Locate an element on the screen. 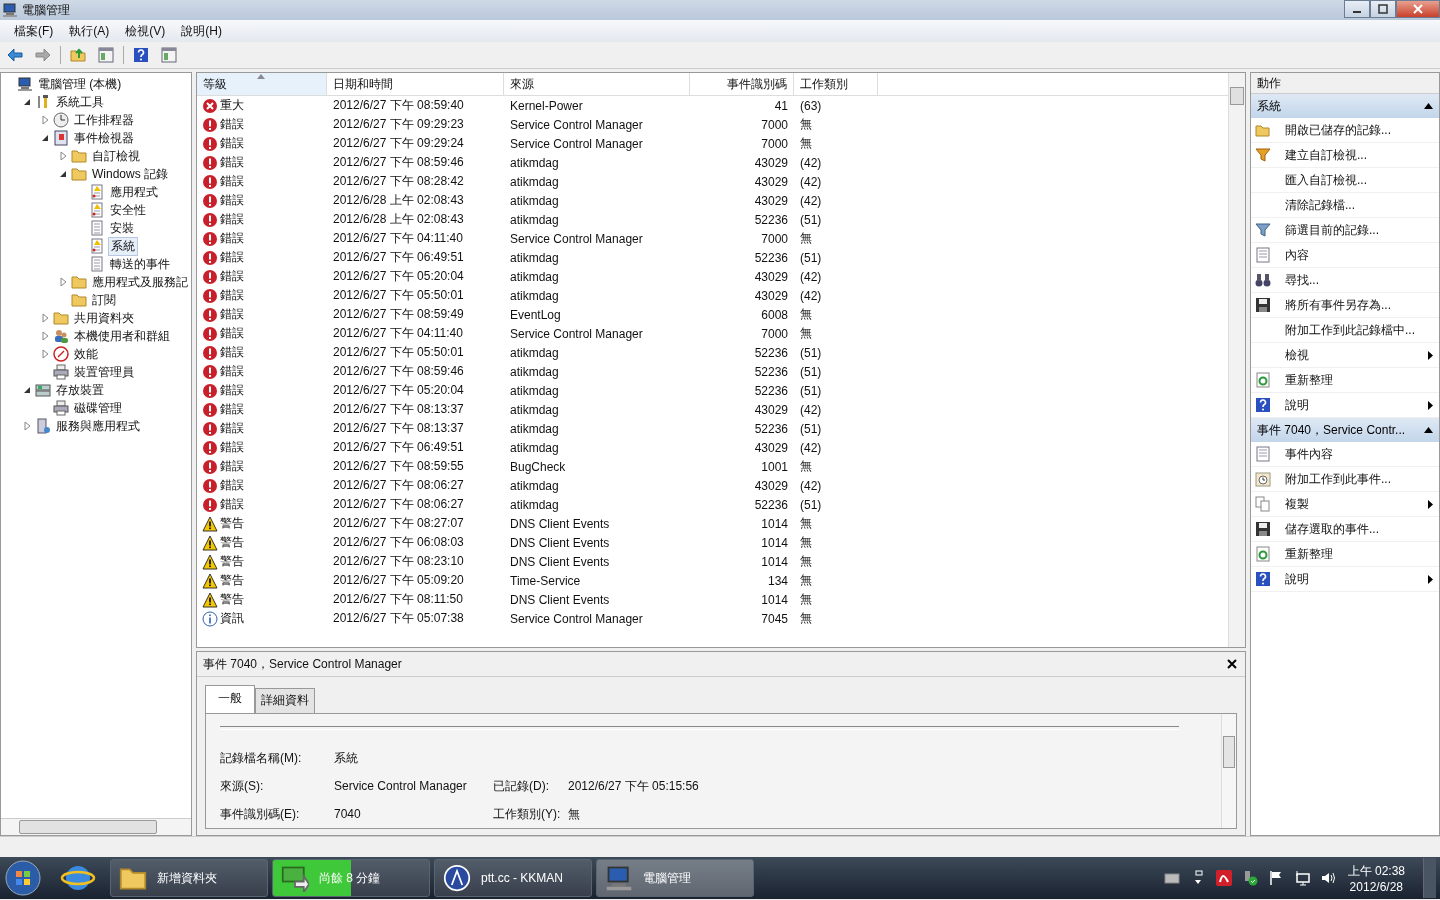 This screenshot has height=900, width=1440. tree-item: 系統 is located at coordinates (123, 246).